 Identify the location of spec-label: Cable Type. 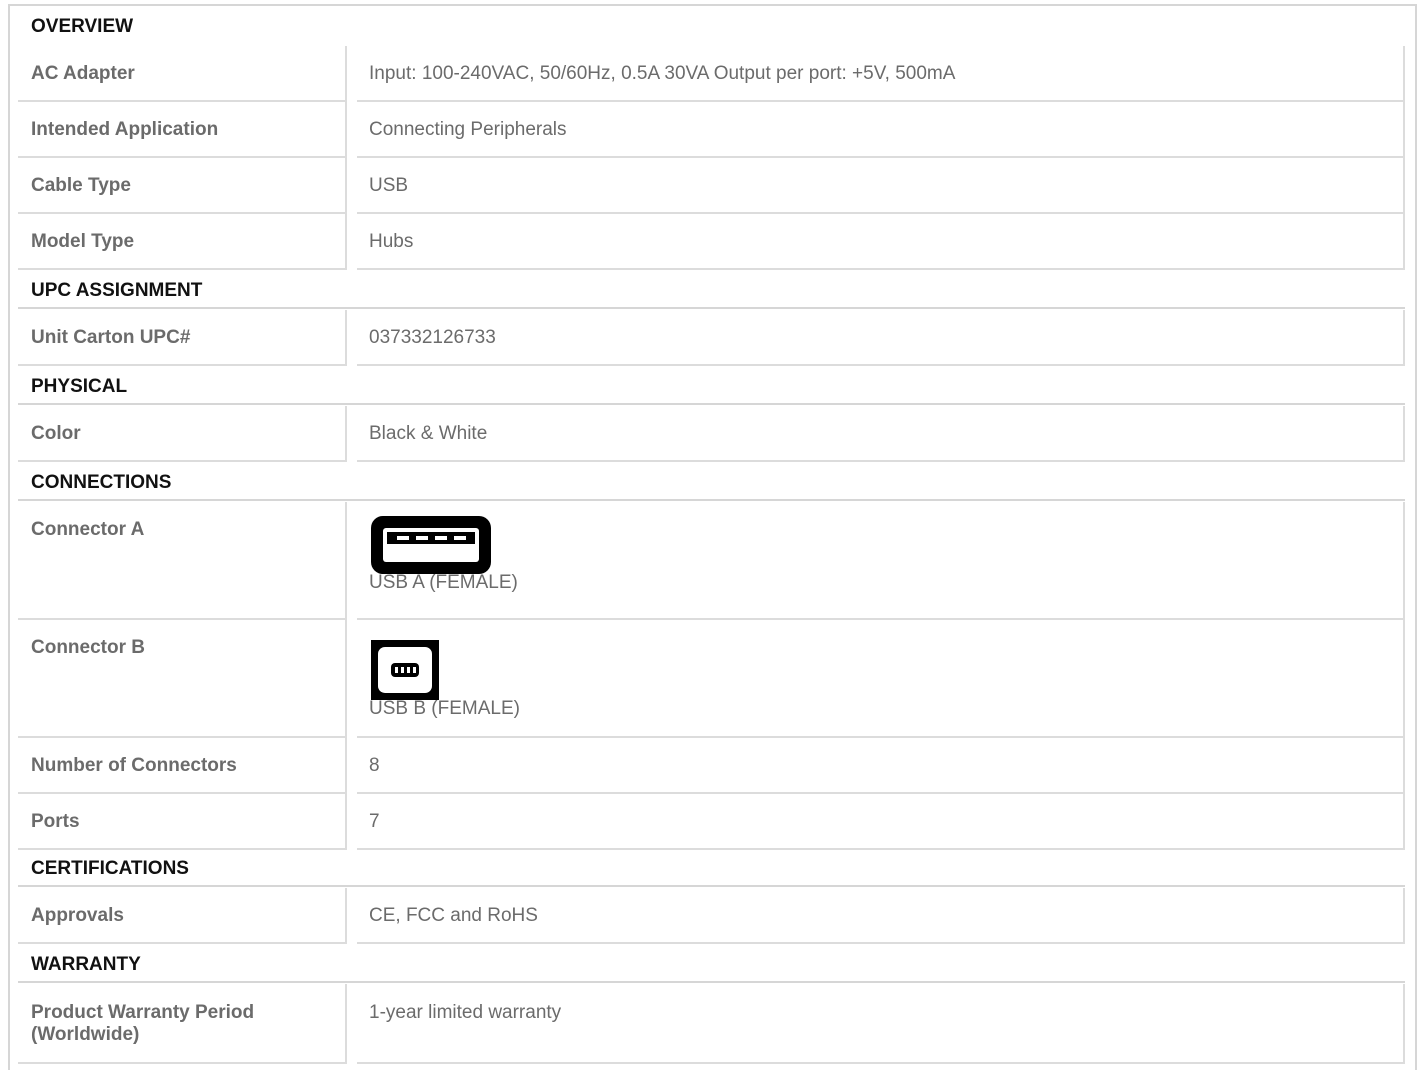
(182, 186).